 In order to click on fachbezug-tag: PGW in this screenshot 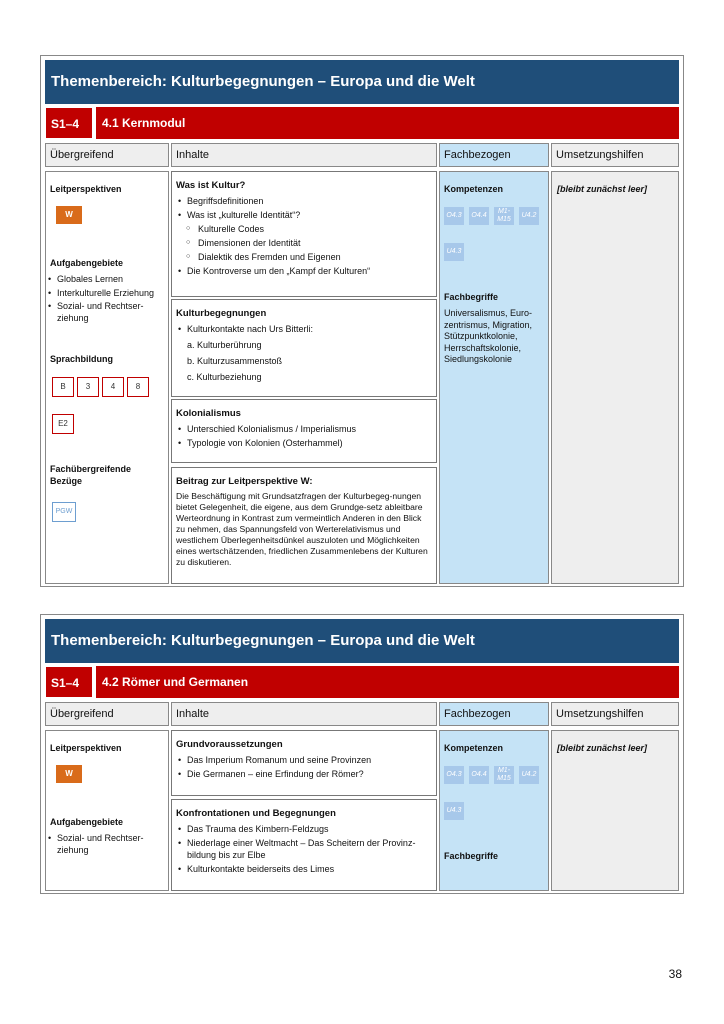, I will do `click(64, 512)`.